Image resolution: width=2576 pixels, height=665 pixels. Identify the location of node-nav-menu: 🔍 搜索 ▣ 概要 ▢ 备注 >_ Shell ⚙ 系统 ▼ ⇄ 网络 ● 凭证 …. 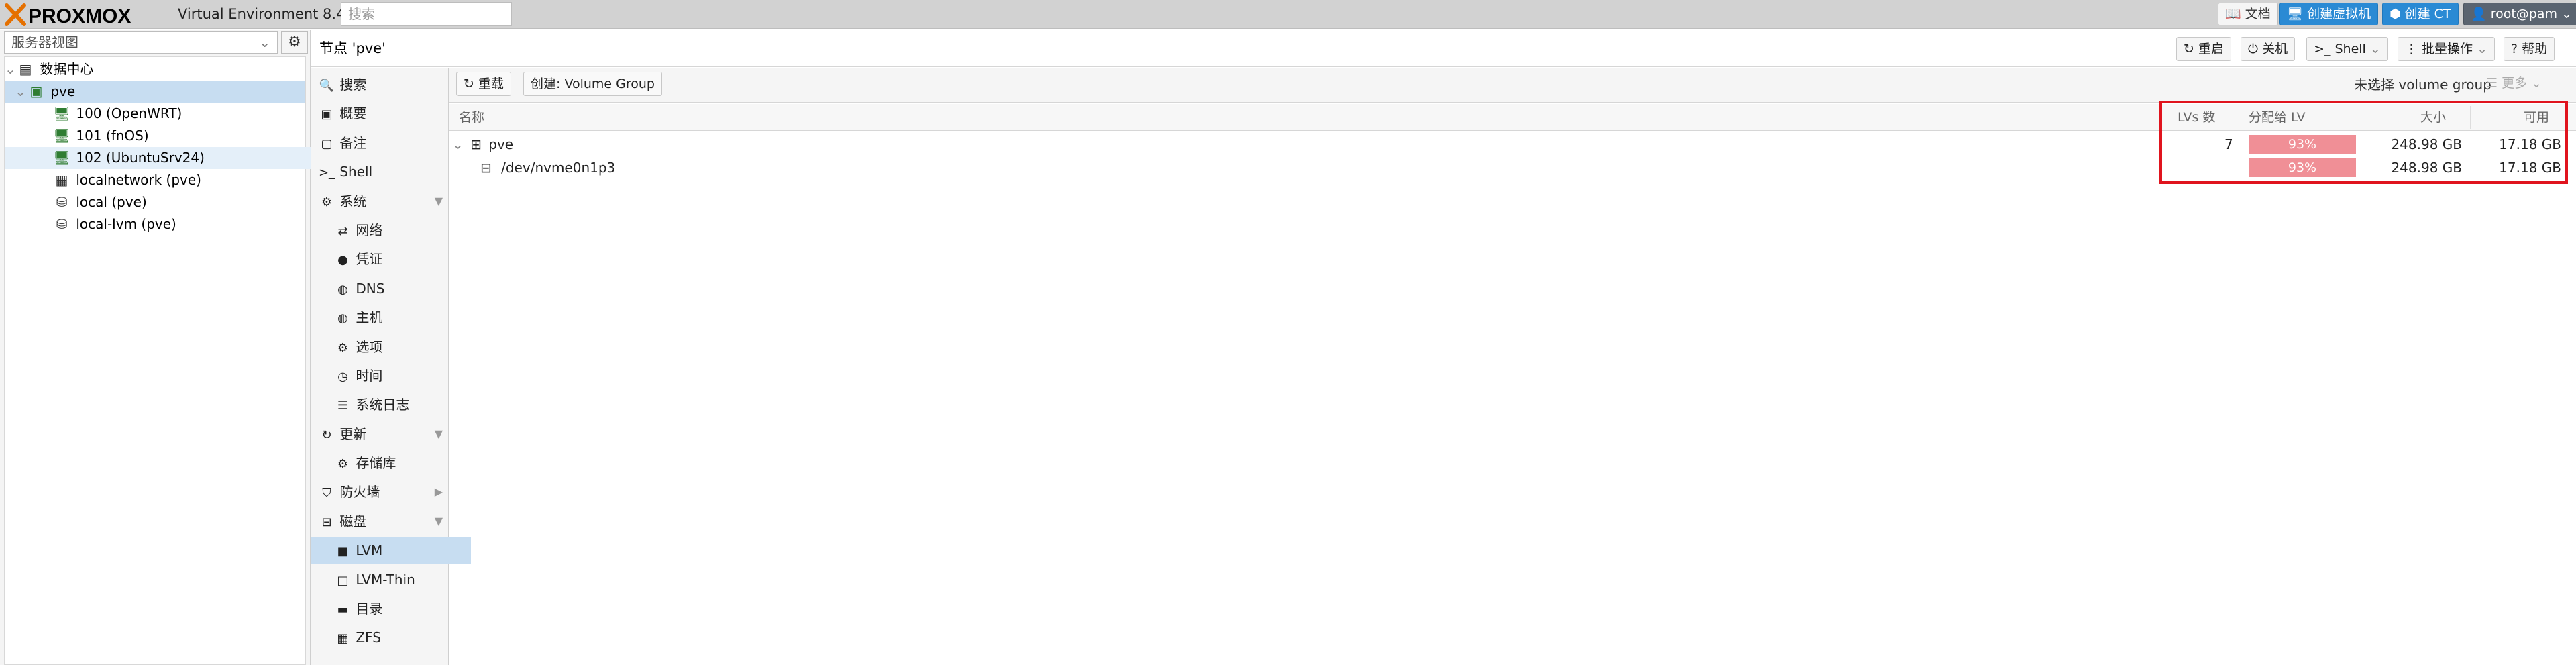
(391, 366).